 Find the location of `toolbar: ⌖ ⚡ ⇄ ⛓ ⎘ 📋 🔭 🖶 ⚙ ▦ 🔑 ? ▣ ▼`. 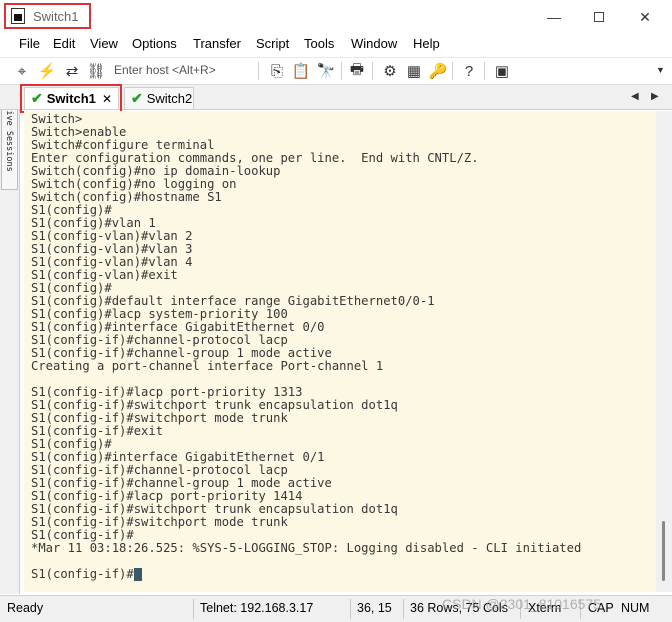

toolbar: ⌖ ⚡ ⇄ ⛓ ⎘ 📋 🔭 🖶 ⚙ ▦ 🔑 ? ▣ ▼ is located at coordinates (336, 70).